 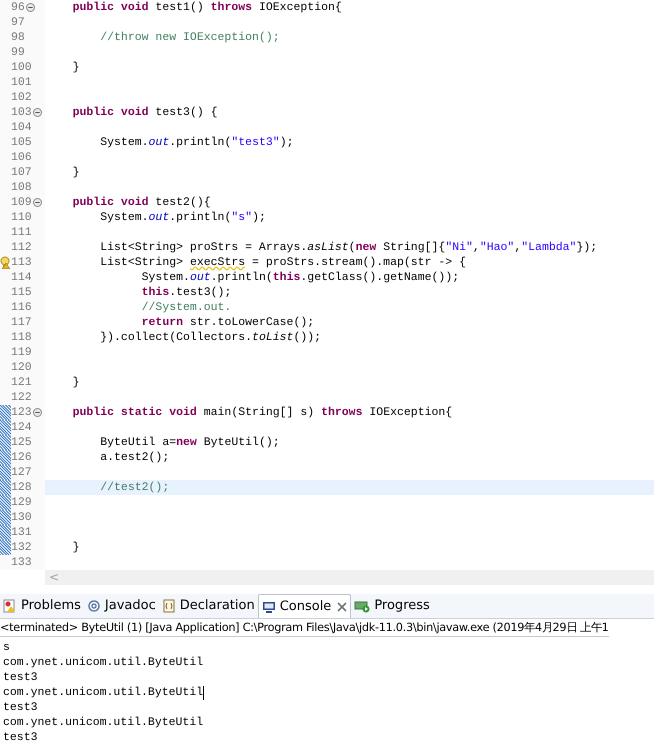 I want to click on line-number: 103, so click(x=21, y=112).